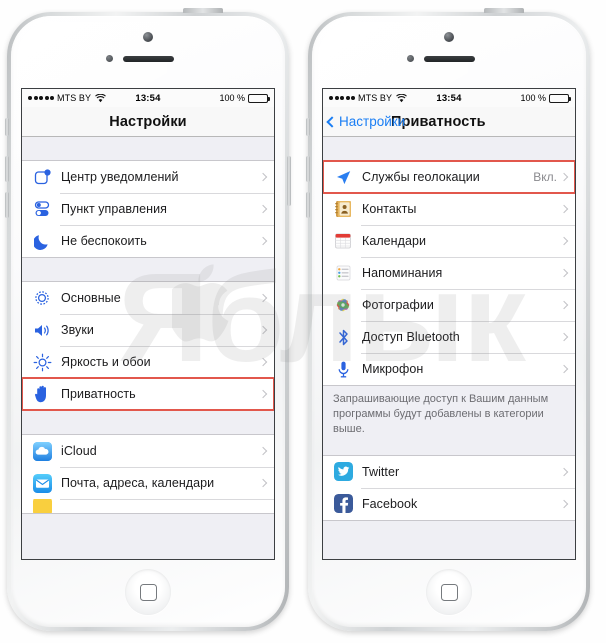 The width and height of the screenshot is (606, 643). I want to click on reminders-icon, so click(343, 273).